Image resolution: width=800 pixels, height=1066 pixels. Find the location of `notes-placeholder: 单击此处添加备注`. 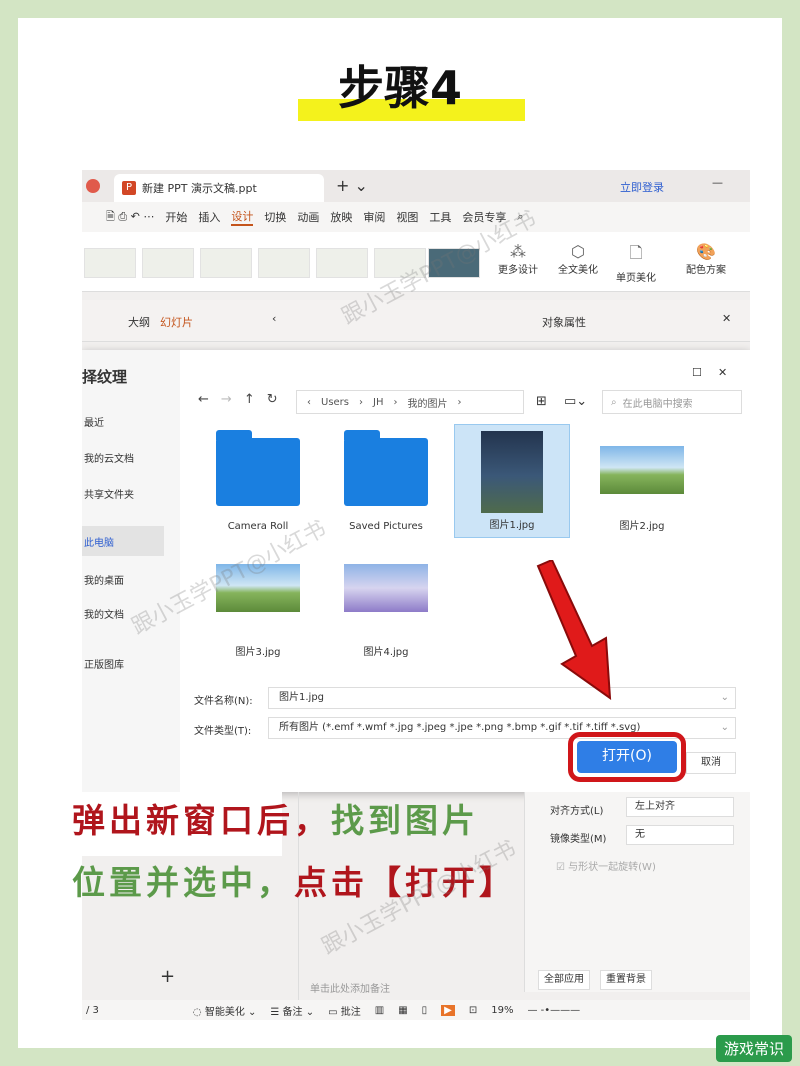

notes-placeholder: 单击此处添加备注 is located at coordinates (350, 987).